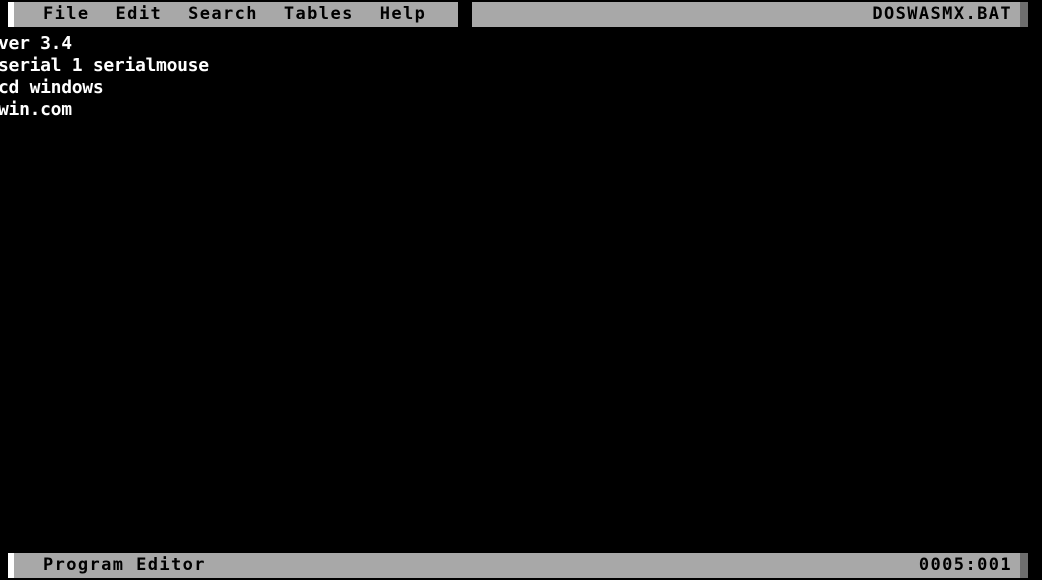 This screenshot has height=580, width=1042. I want to click on menu-item-list: File Edit Search Tables Help, so click(220, 14).